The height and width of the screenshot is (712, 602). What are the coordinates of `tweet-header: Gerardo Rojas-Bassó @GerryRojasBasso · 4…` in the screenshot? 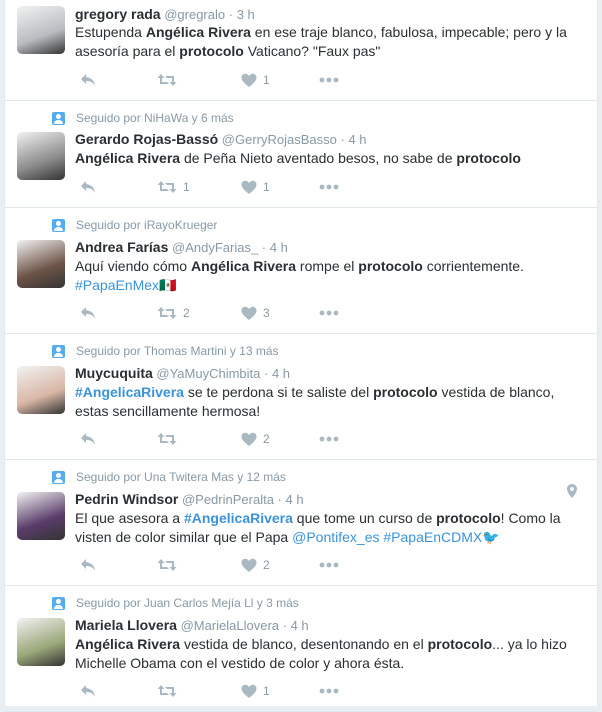 It's located at (221, 139).